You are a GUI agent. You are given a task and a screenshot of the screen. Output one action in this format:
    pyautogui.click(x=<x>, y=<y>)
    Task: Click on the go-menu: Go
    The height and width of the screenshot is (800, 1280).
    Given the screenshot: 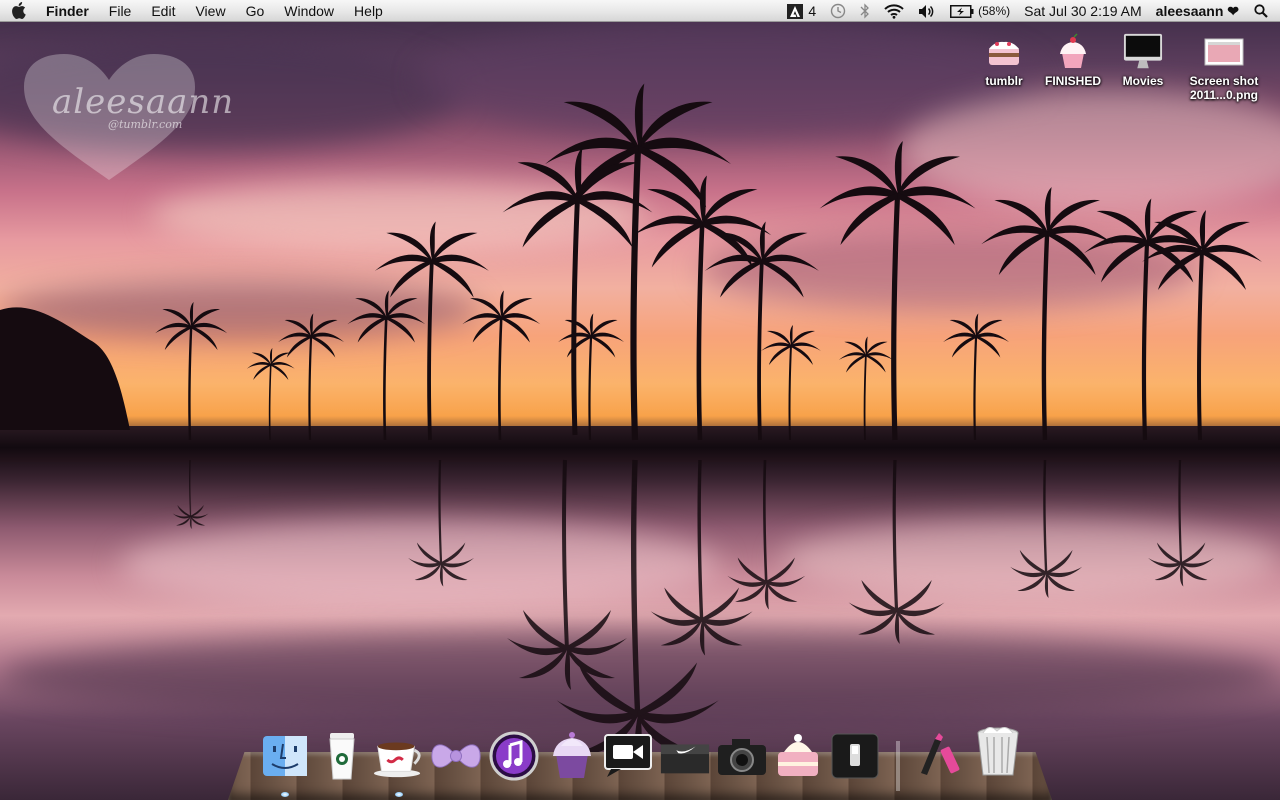 What is the action you would take?
    pyautogui.click(x=255, y=11)
    